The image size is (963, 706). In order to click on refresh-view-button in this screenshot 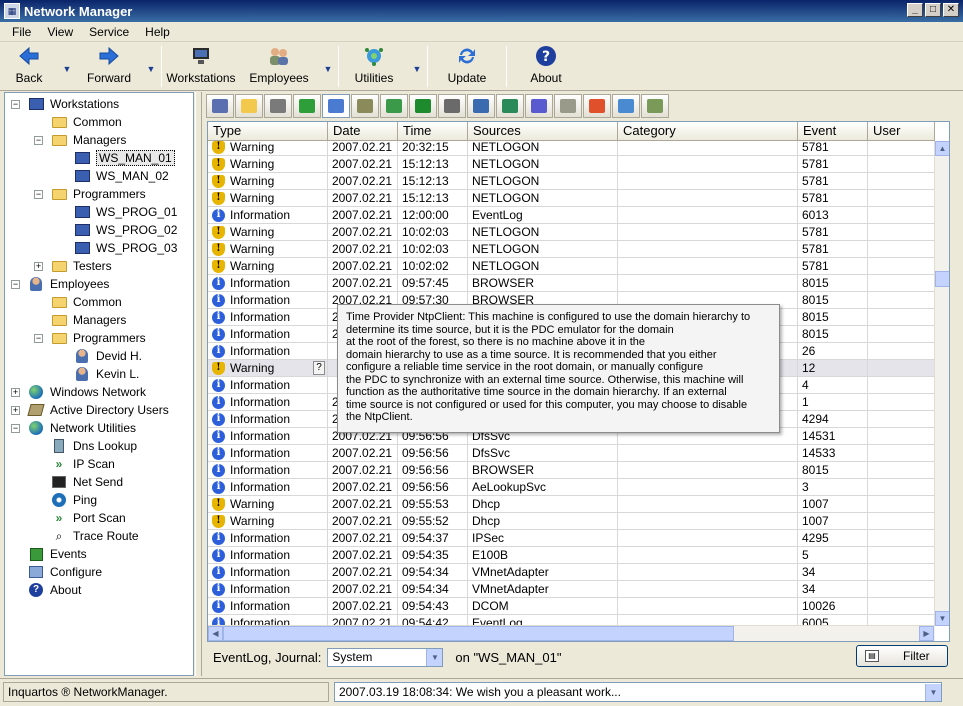, I will do `click(307, 106)`.